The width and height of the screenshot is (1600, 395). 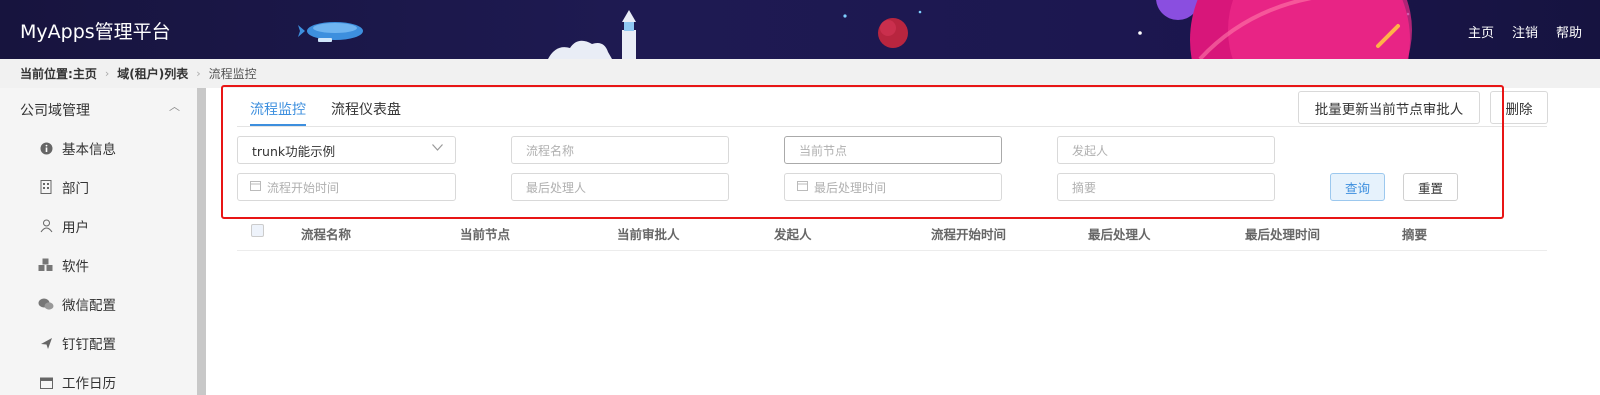 What do you see at coordinates (257, 230) in the screenshot?
I see `select-all-checkbox` at bounding box center [257, 230].